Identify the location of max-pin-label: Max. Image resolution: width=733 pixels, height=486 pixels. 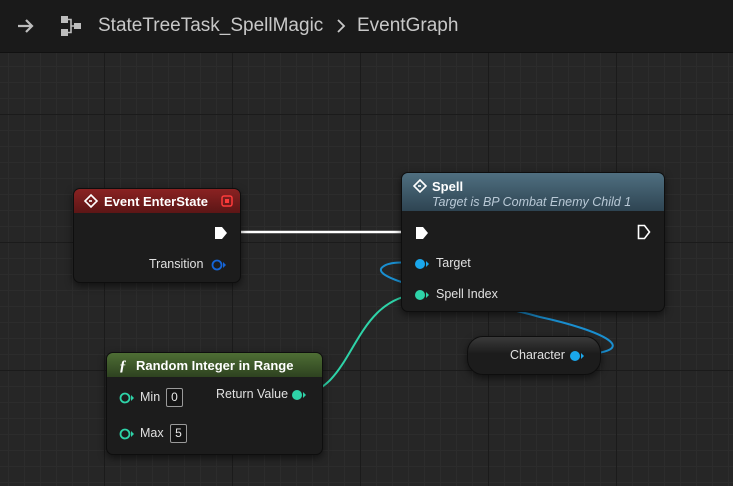
(152, 433).